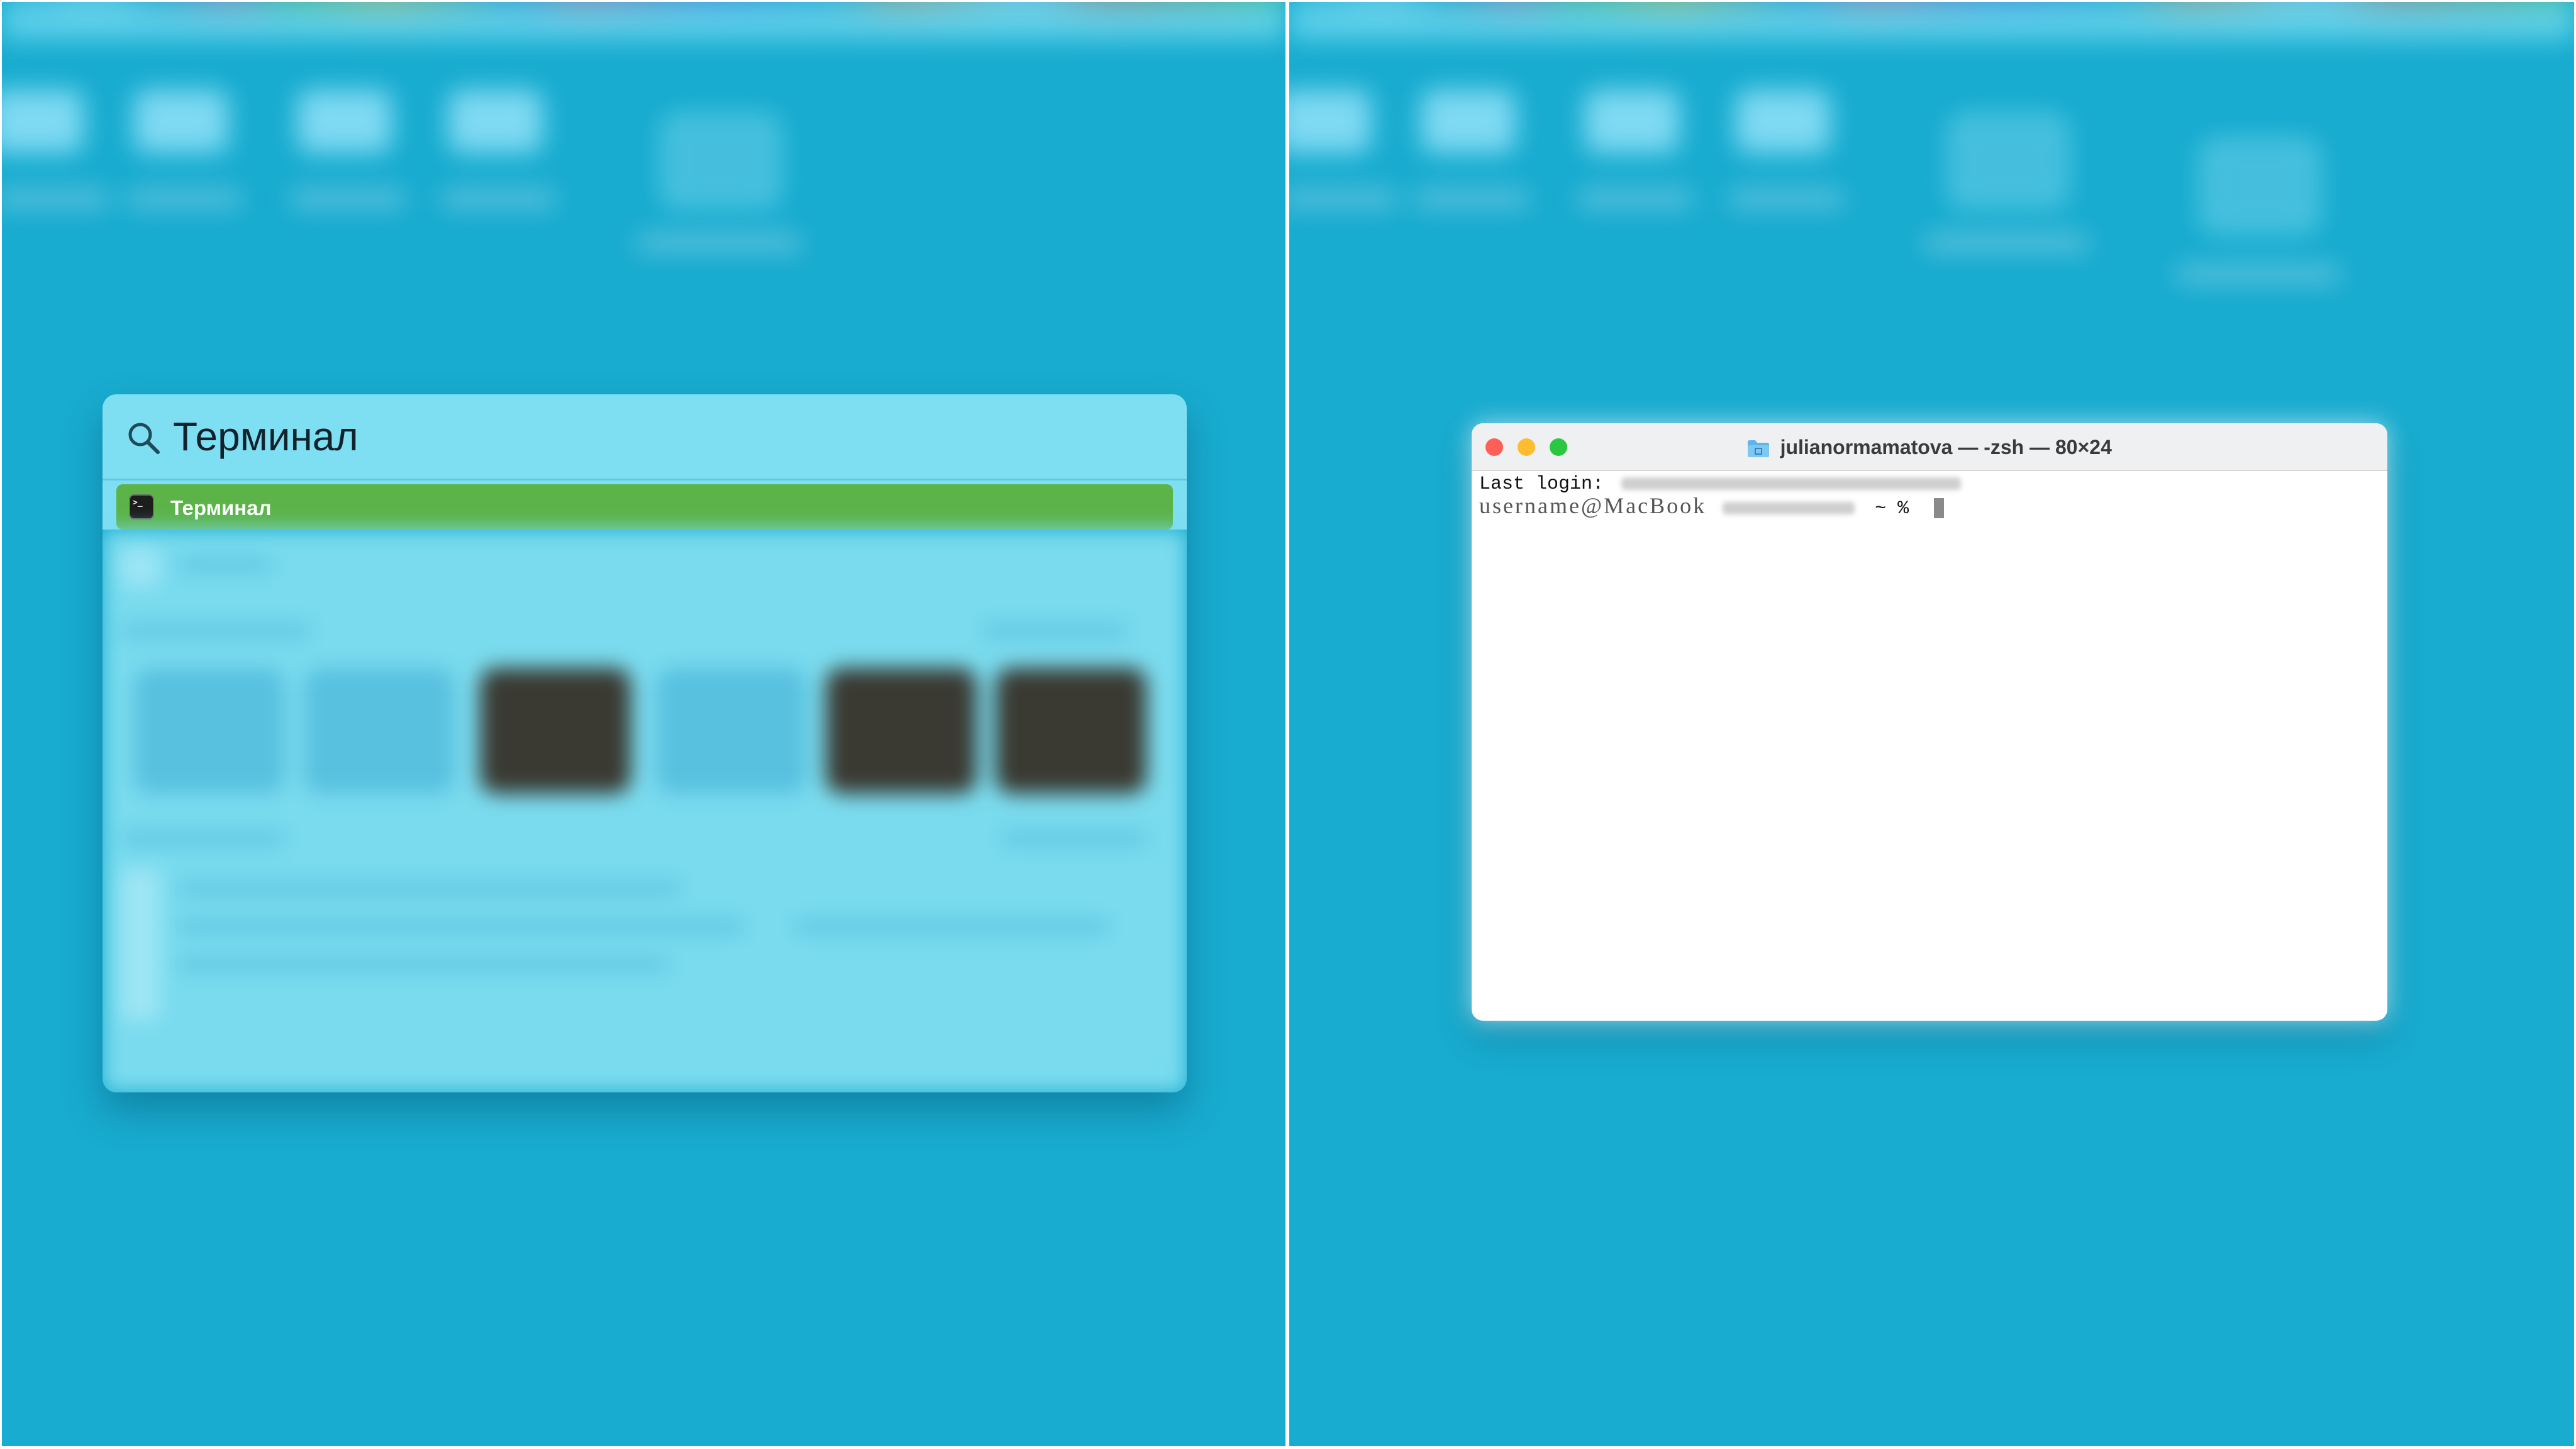 The height and width of the screenshot is (1449, 2576). I want to click on window-title-group: julianormamatova — -zsh — 80×24, so click(1929, 446).